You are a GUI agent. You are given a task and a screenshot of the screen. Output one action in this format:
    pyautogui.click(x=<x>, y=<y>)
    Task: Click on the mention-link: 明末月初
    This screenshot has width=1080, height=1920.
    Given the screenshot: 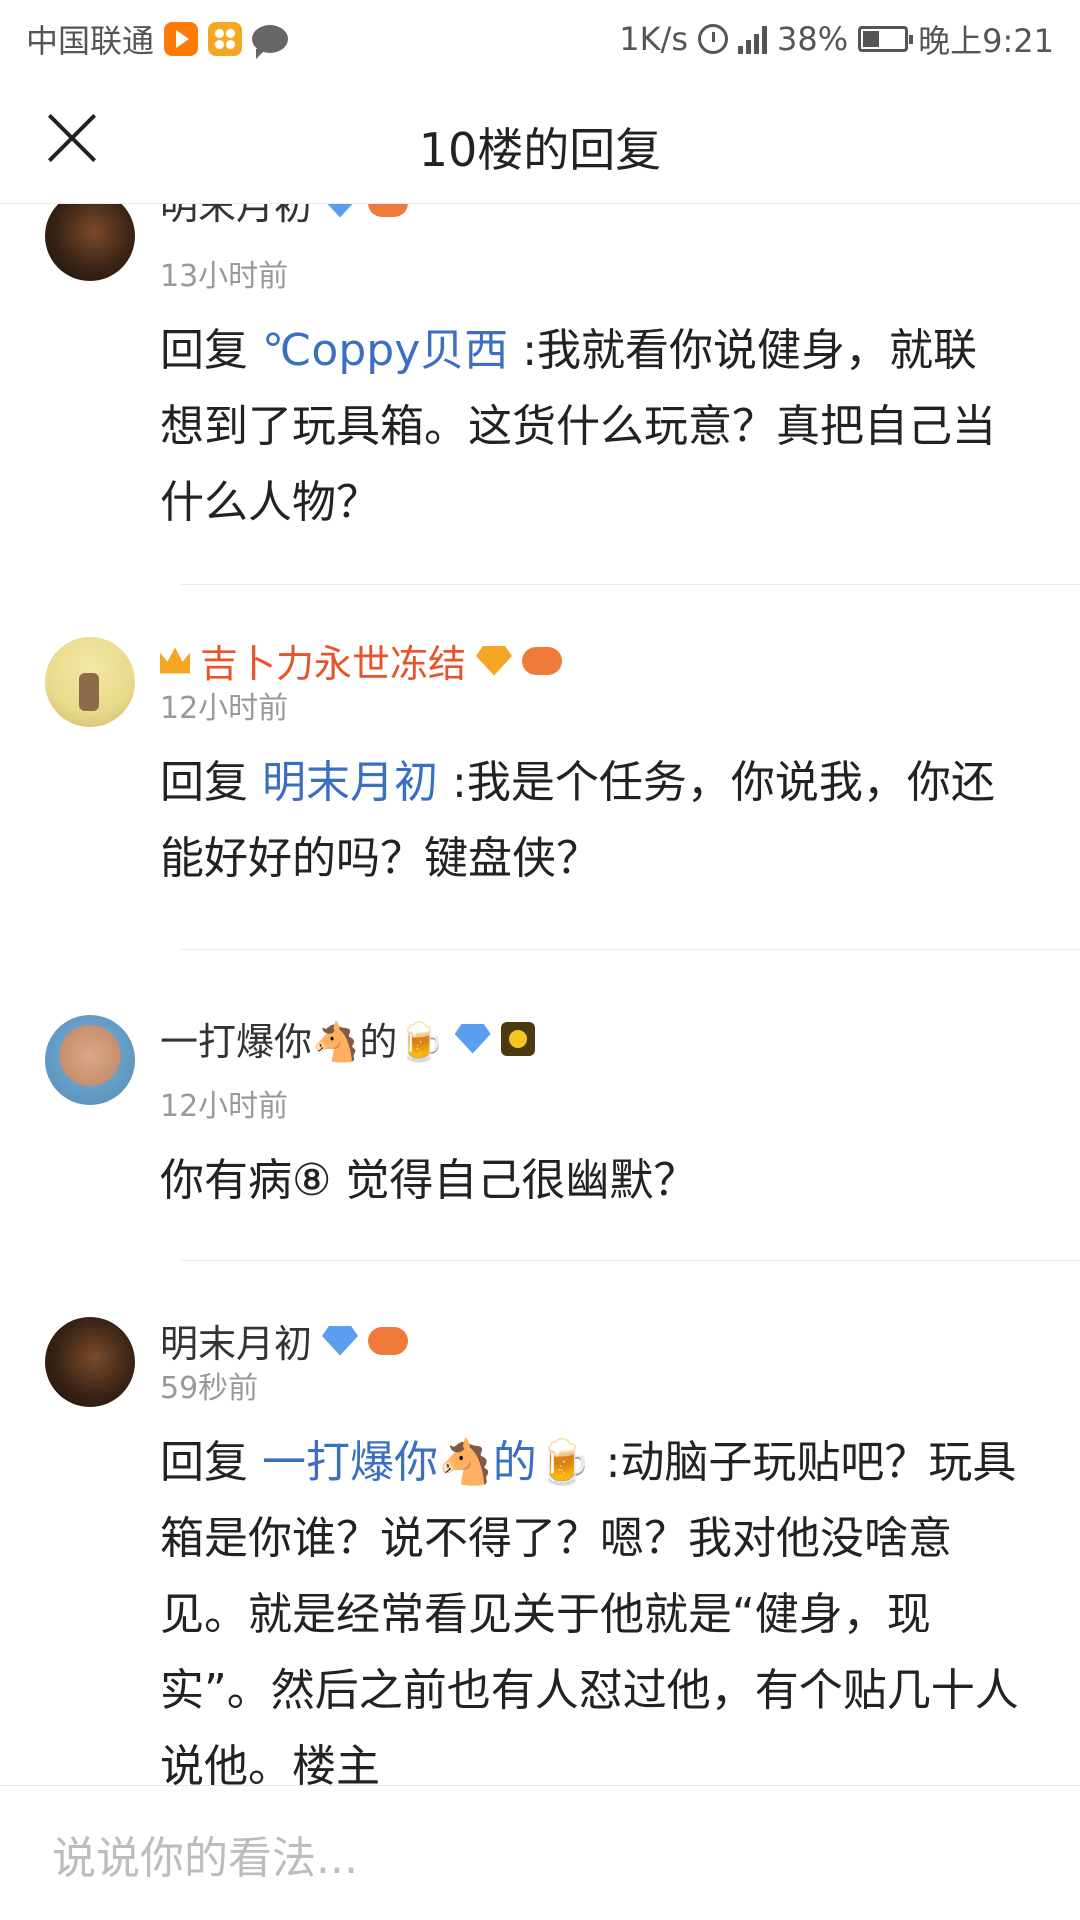 What is the action you would take?
    pyautogui.click(x=350, y=782)
    